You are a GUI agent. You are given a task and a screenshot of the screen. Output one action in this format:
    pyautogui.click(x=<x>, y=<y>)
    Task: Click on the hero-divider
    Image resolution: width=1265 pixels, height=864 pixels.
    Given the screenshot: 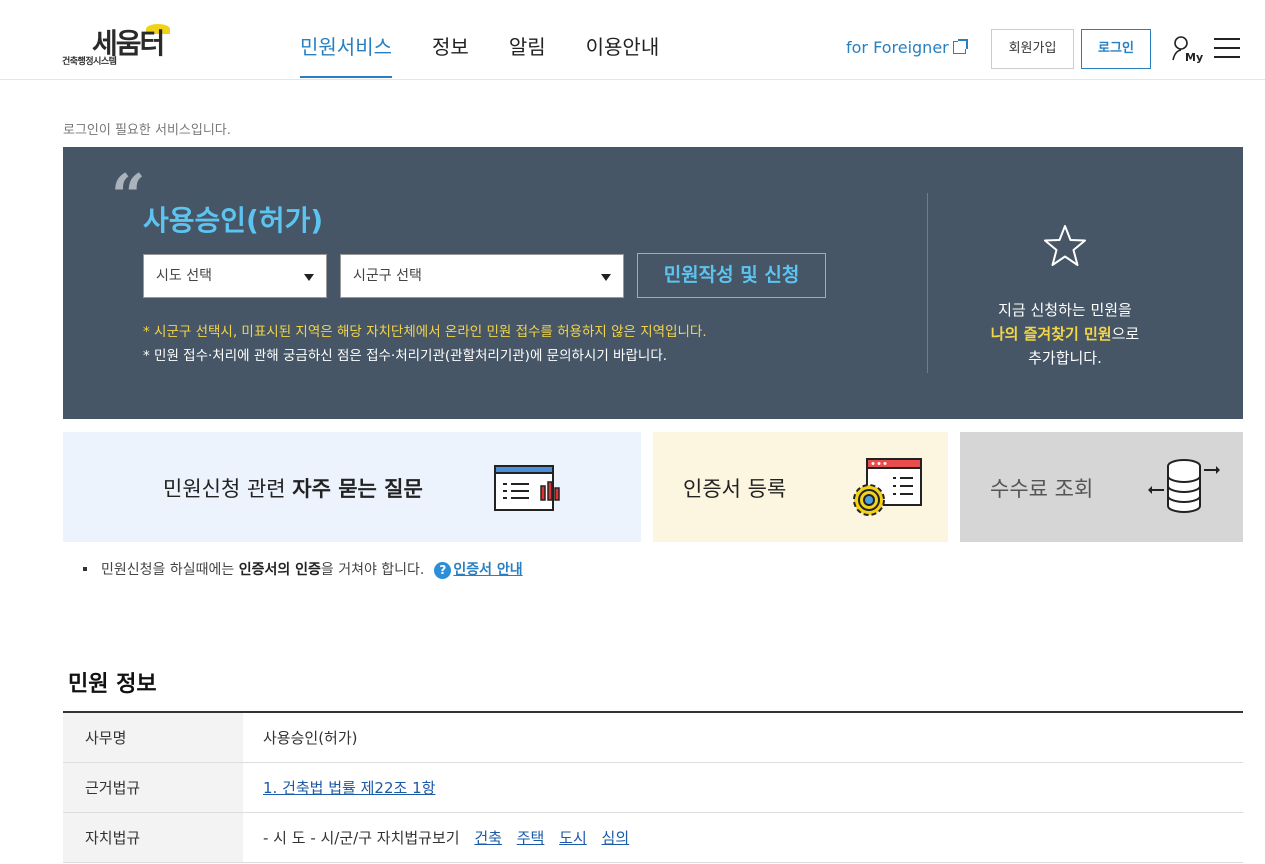 What is the action you would take?
    pyautogui.click(x=927, y=283)
    